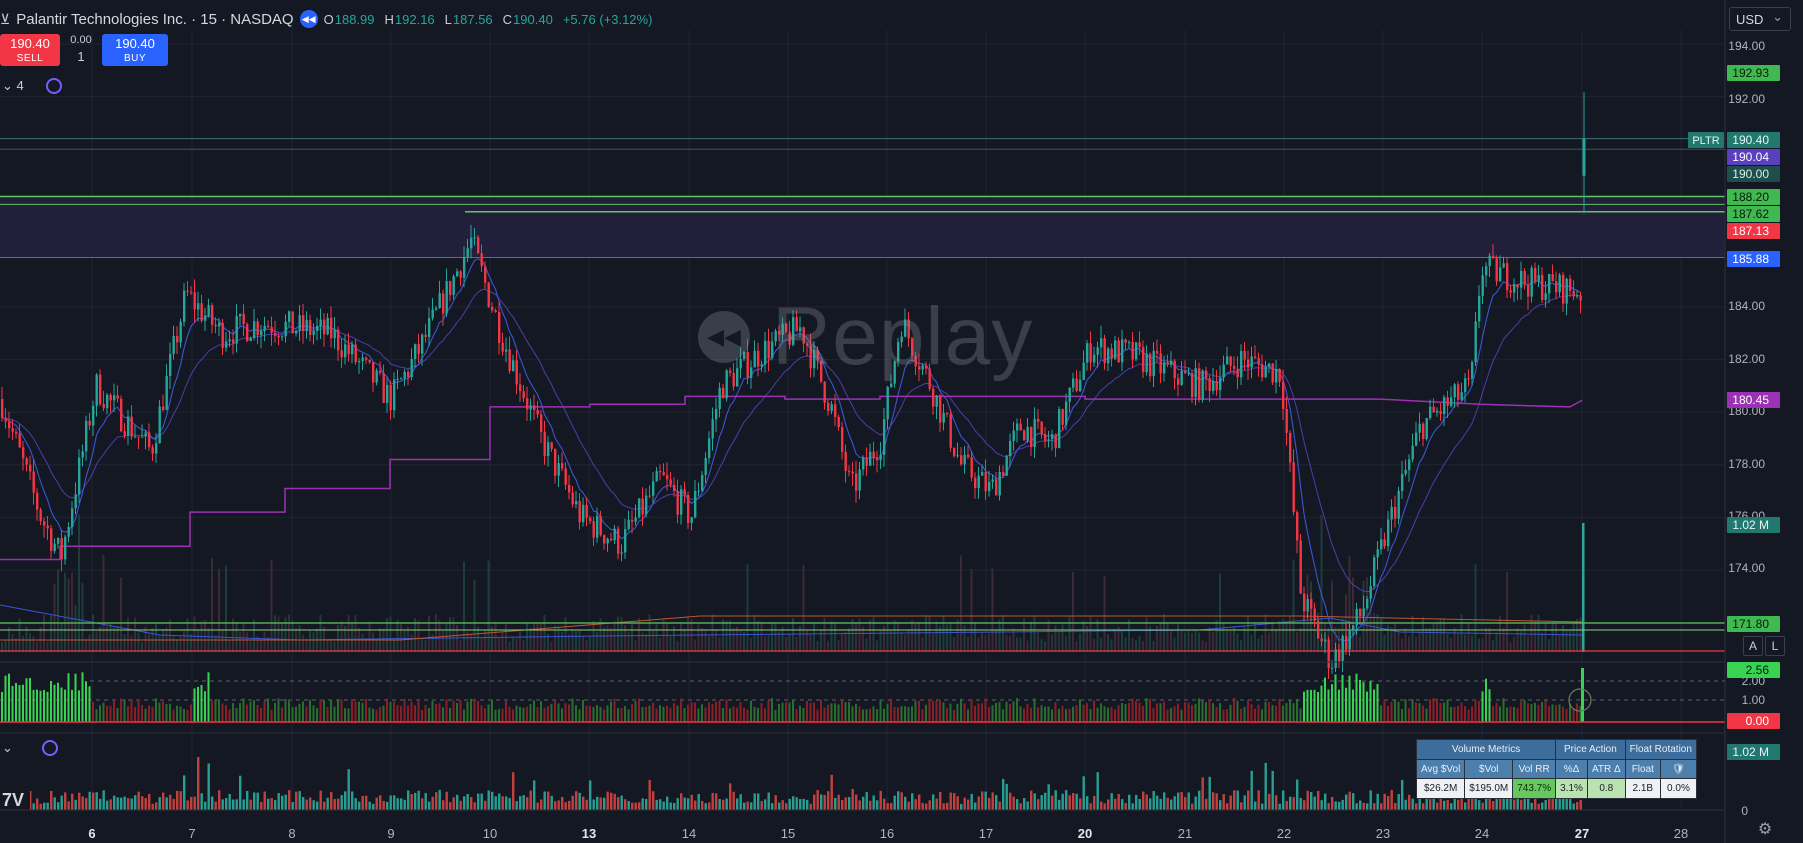  What do you see at coordinates (54, 86) in the screenshot?
I see `indicator-icon` at bounding box center [54, 86].